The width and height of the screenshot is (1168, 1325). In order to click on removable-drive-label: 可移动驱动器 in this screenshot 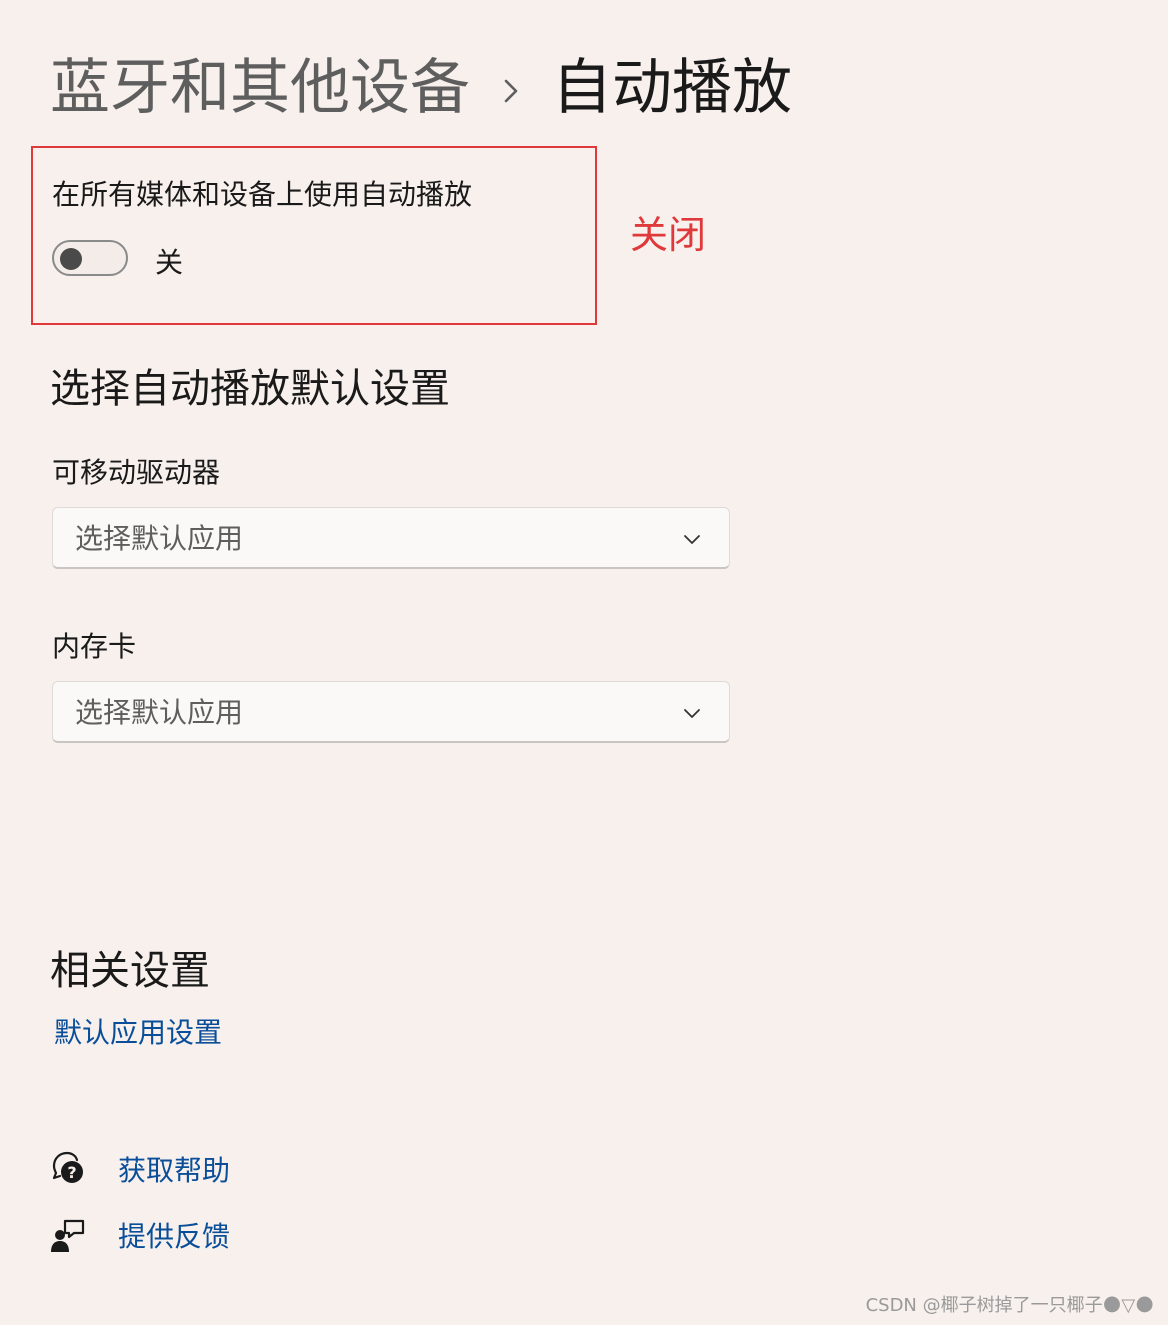, I will do `click(136, 472)`.